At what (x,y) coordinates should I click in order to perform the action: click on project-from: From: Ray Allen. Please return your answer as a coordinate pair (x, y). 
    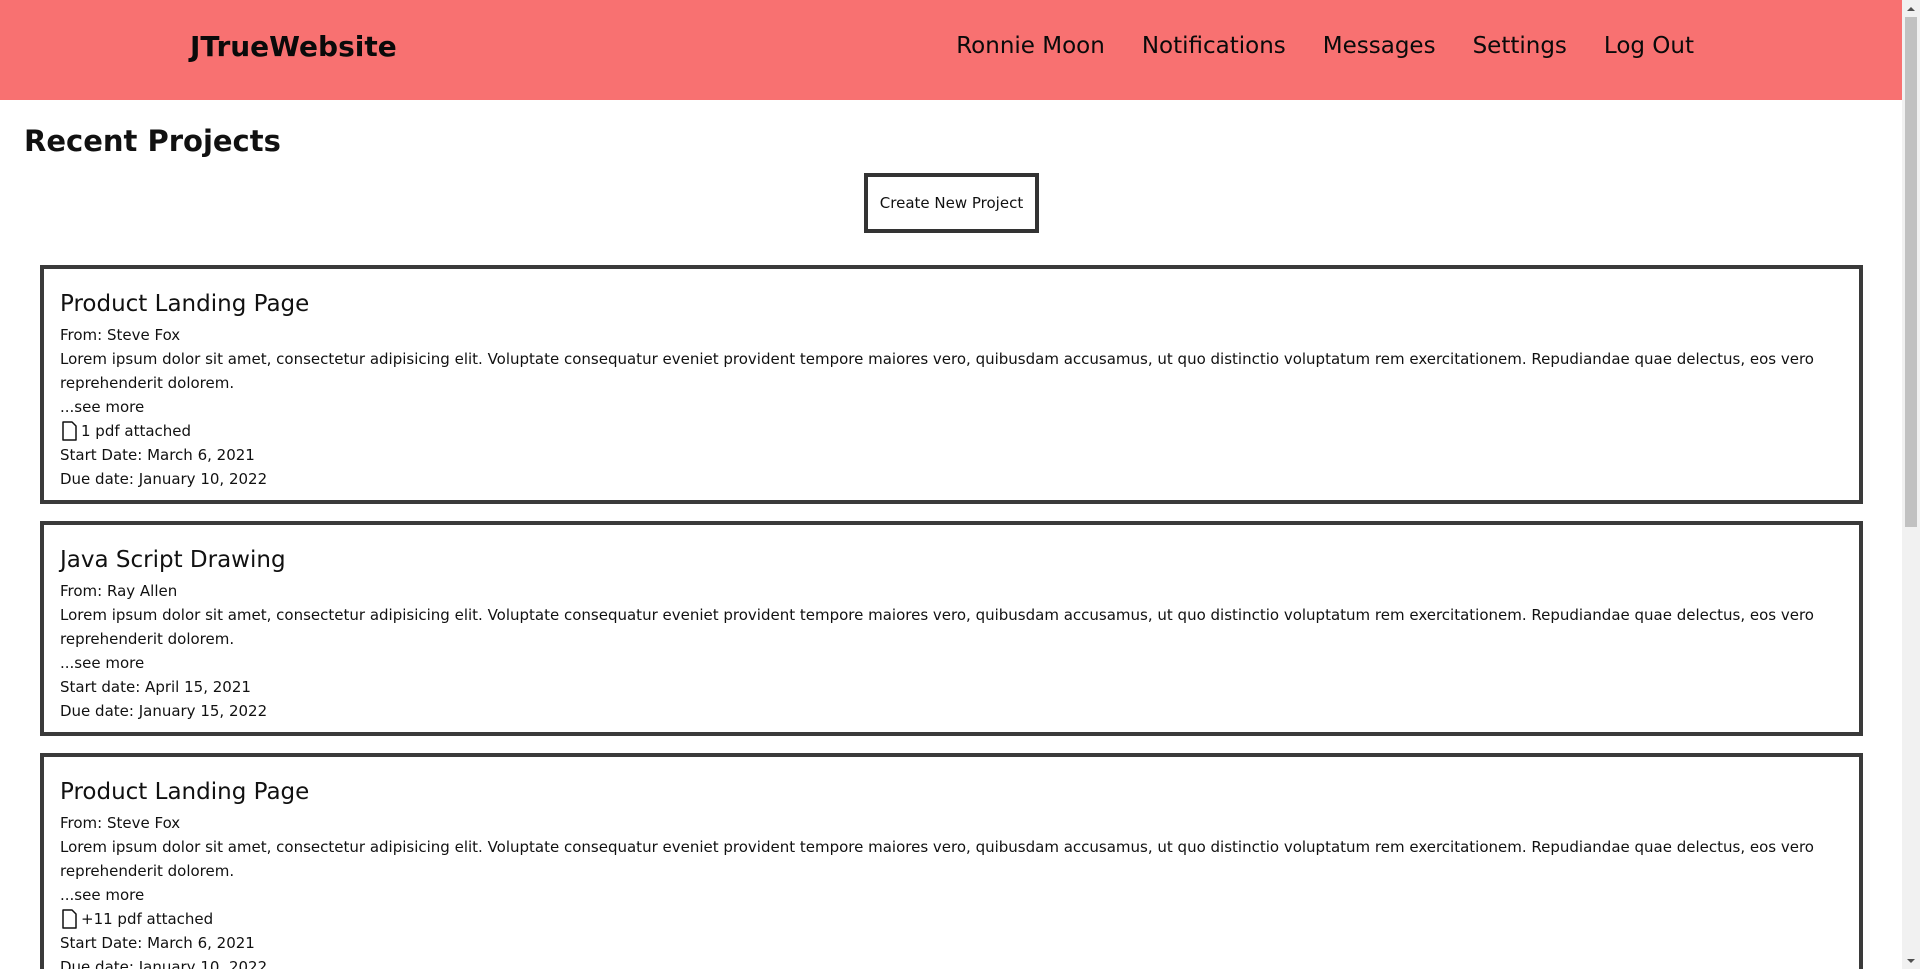
    Looking at the image, I should click on (119, 591).